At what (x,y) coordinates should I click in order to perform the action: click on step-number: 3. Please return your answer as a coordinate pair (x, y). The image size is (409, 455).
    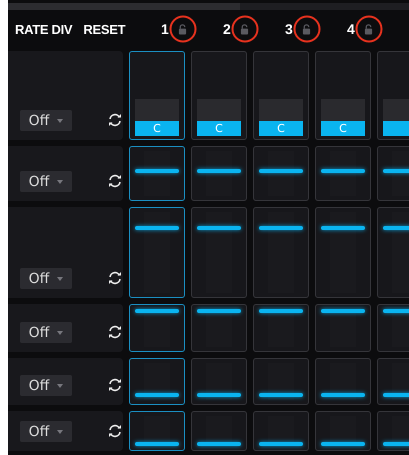
    Looking at the image, I should click on (288, 29).